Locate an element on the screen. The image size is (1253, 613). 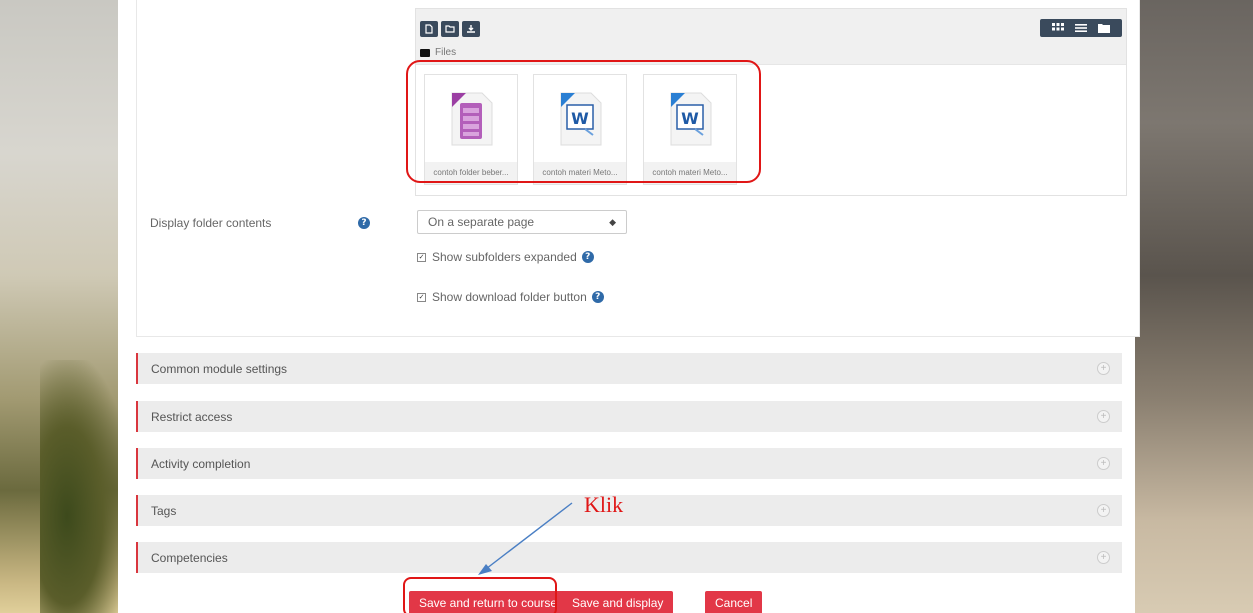
show-download-row: ✓ Show download folder button ? is located at coordinates (510, 297).